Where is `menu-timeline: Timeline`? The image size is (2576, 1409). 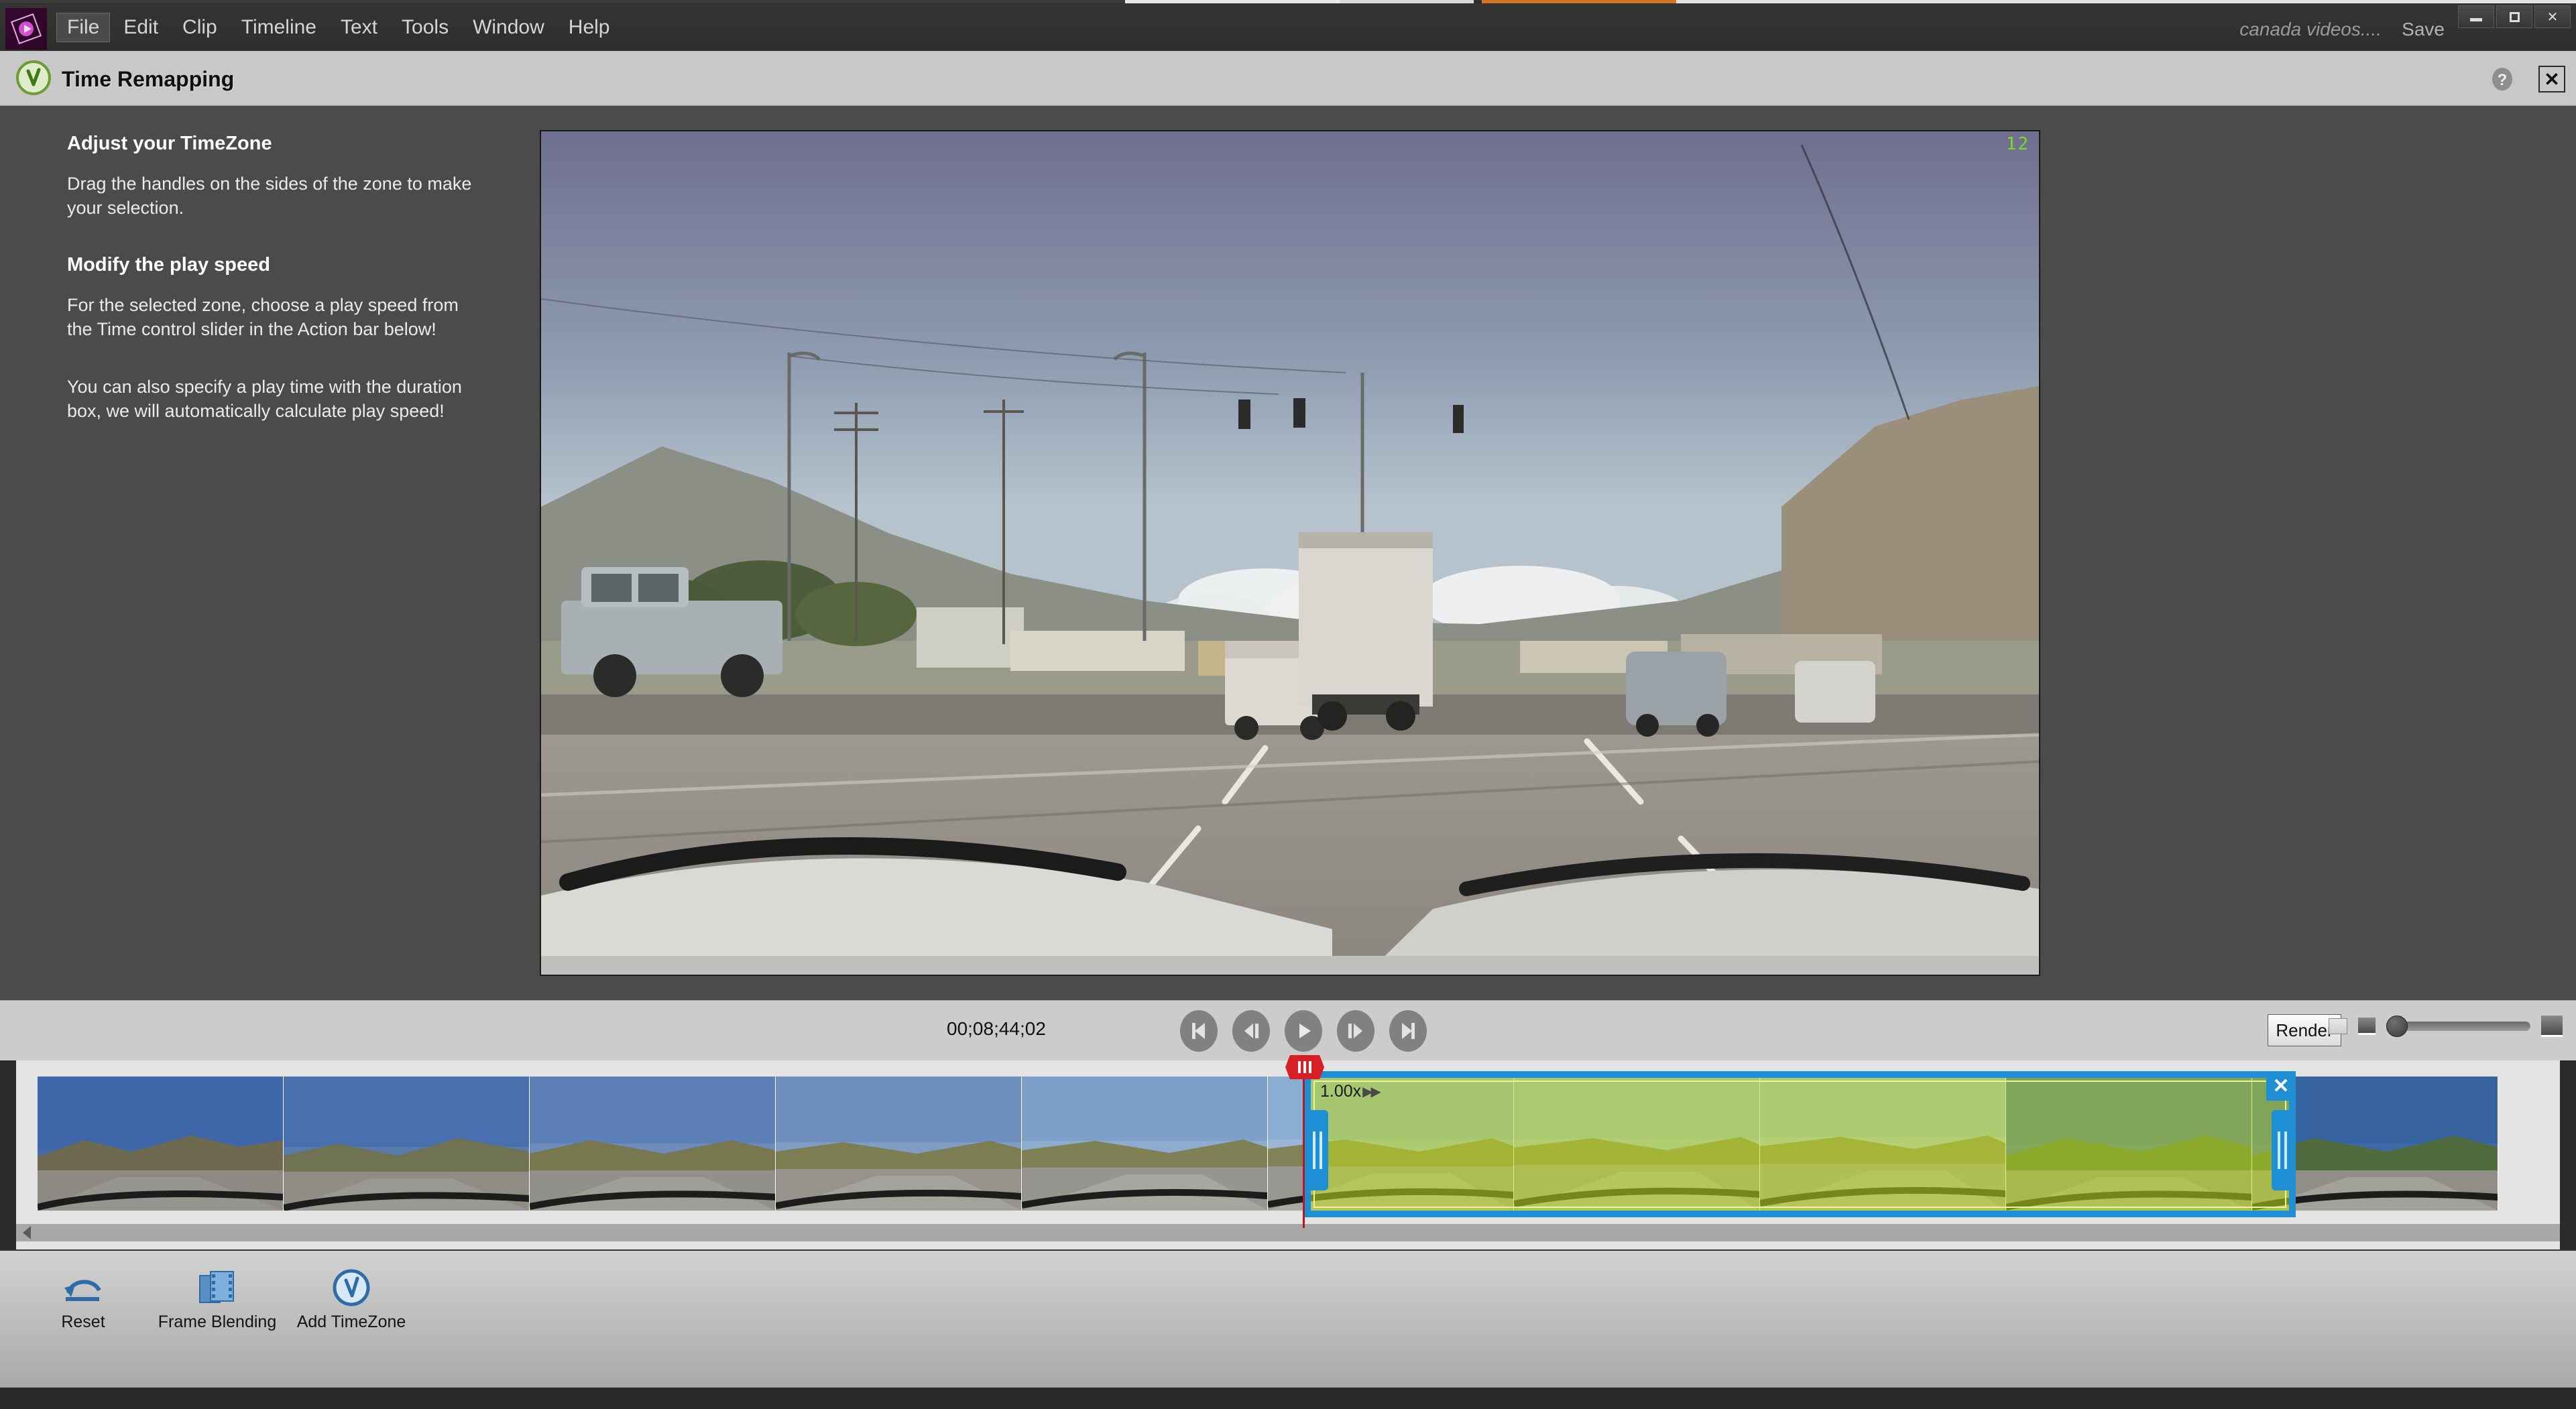
menu-timeline: Timeline is located at coordinates (279, 28).